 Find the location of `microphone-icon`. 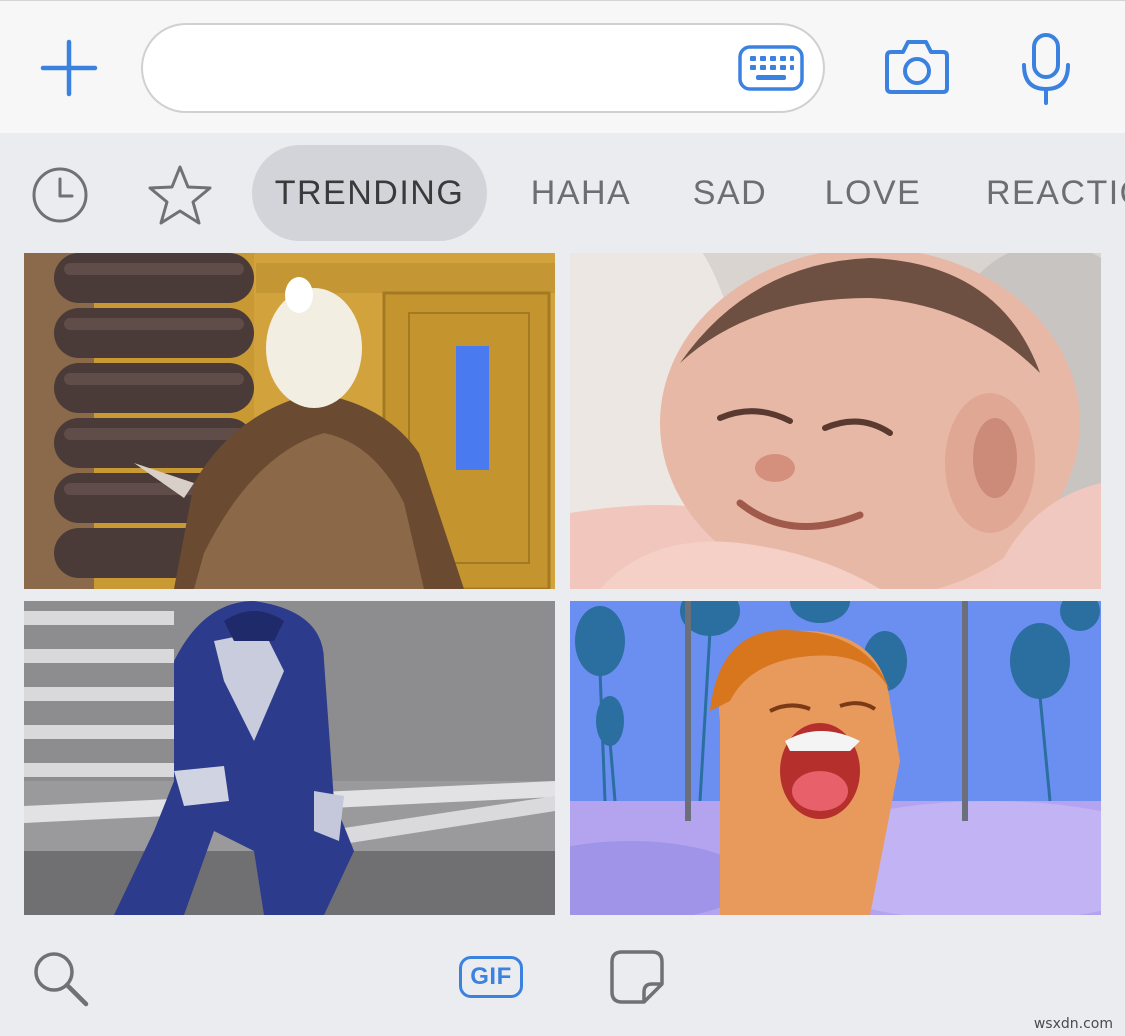

microphone-icon is located at coordinates (1046, 69).